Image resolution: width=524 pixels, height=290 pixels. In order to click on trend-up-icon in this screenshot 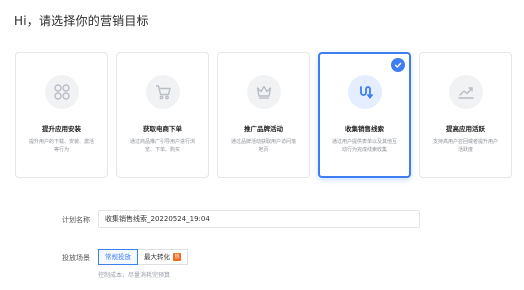, I will do `click(465, 92)`.